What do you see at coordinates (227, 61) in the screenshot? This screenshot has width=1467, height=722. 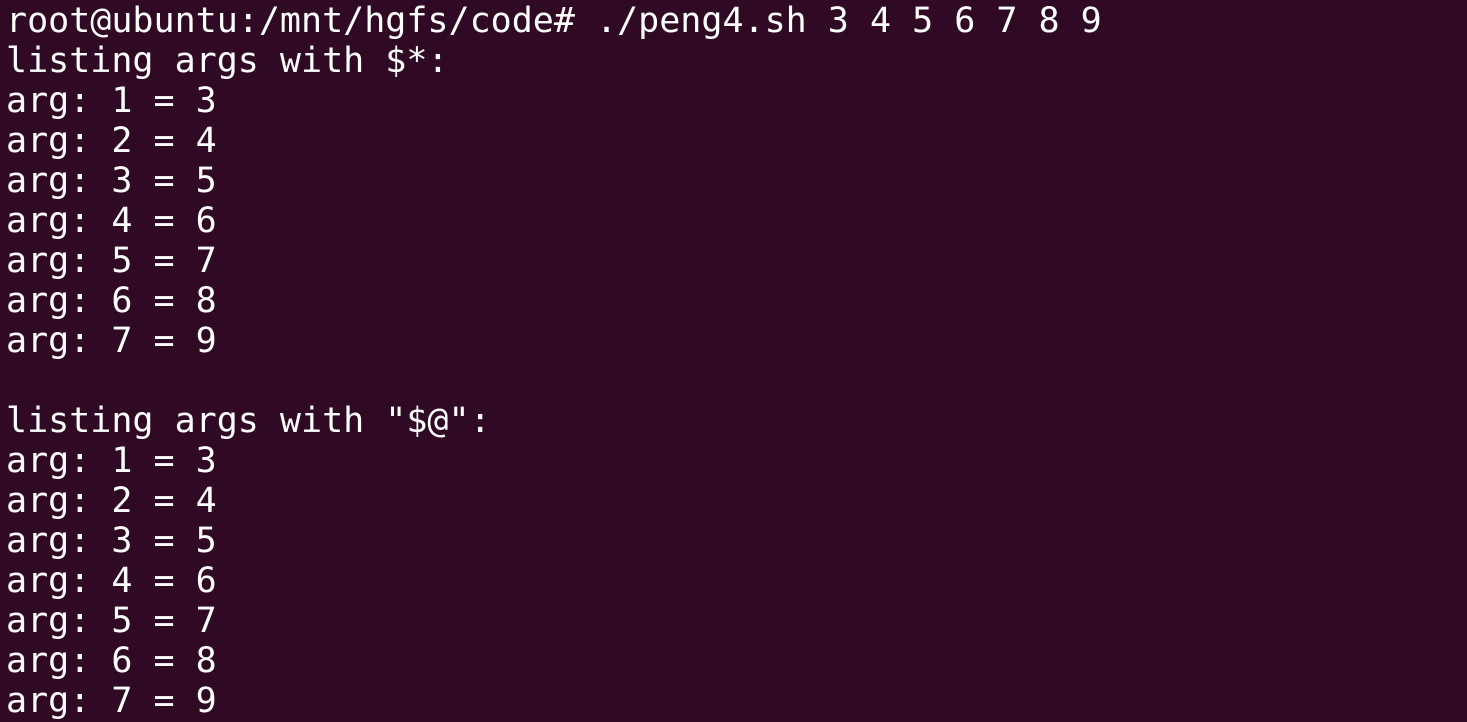 I see `output-line: listing args with $*:` at bounding box center [227, 61].